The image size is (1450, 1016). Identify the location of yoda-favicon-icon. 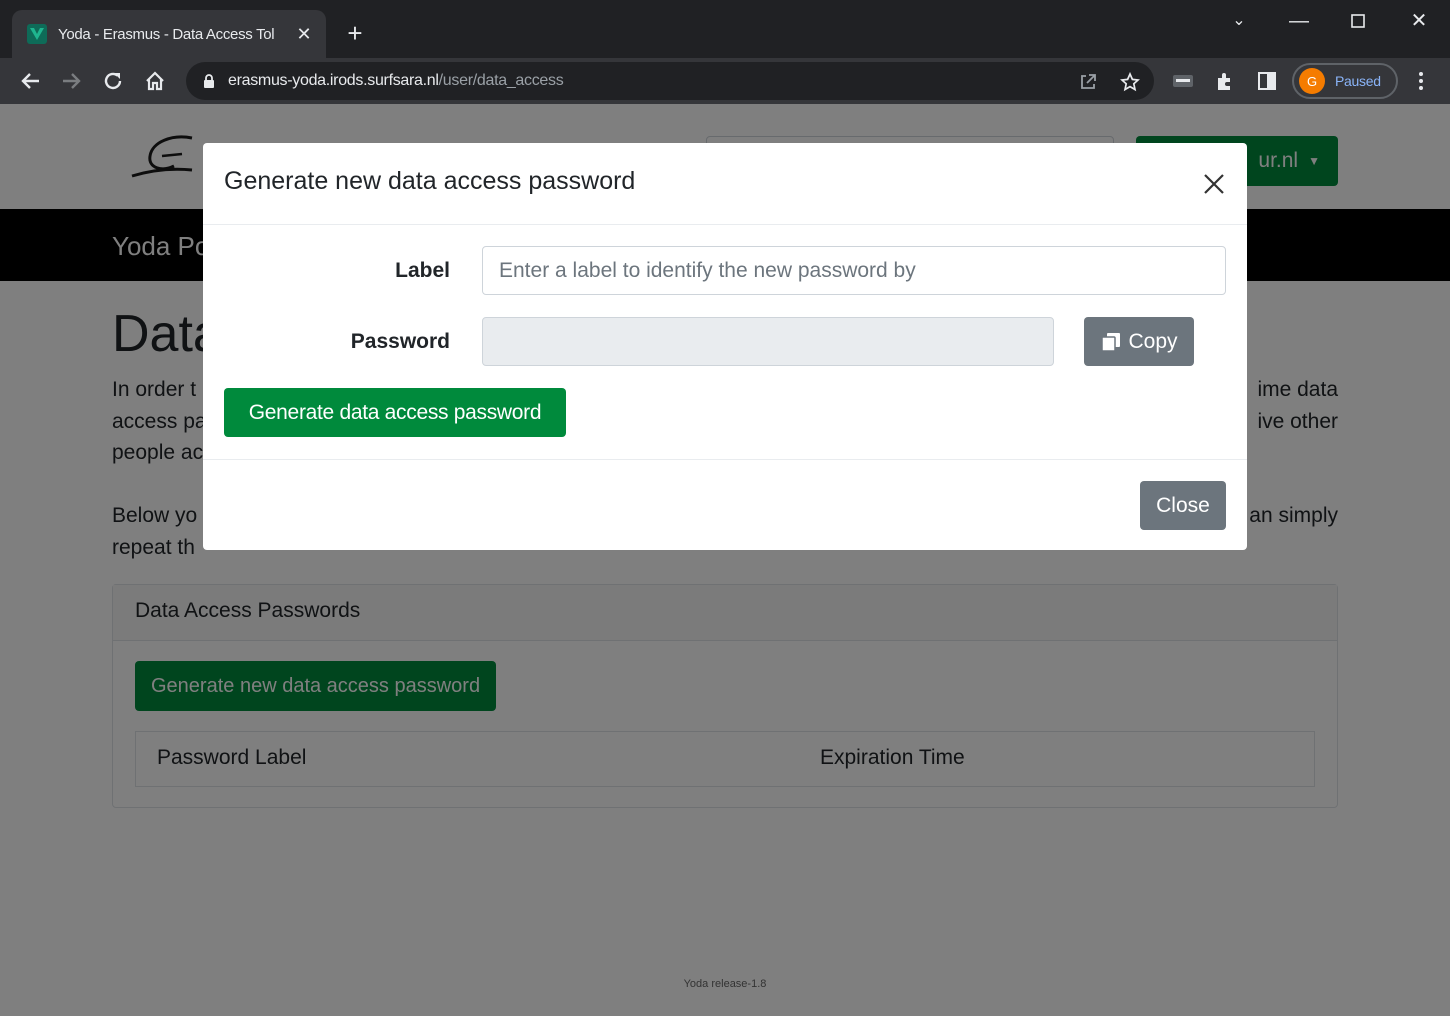
(37, 34).